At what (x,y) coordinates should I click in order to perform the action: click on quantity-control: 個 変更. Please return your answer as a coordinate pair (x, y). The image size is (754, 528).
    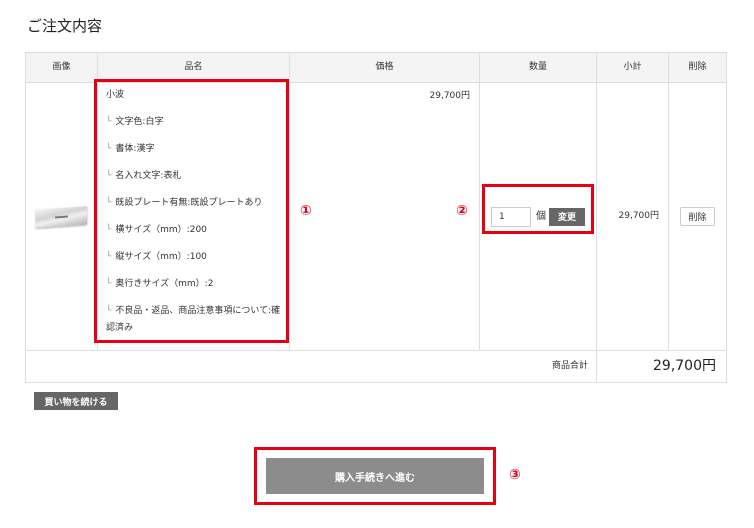
    Looking at the image, I should click on (538, 216).